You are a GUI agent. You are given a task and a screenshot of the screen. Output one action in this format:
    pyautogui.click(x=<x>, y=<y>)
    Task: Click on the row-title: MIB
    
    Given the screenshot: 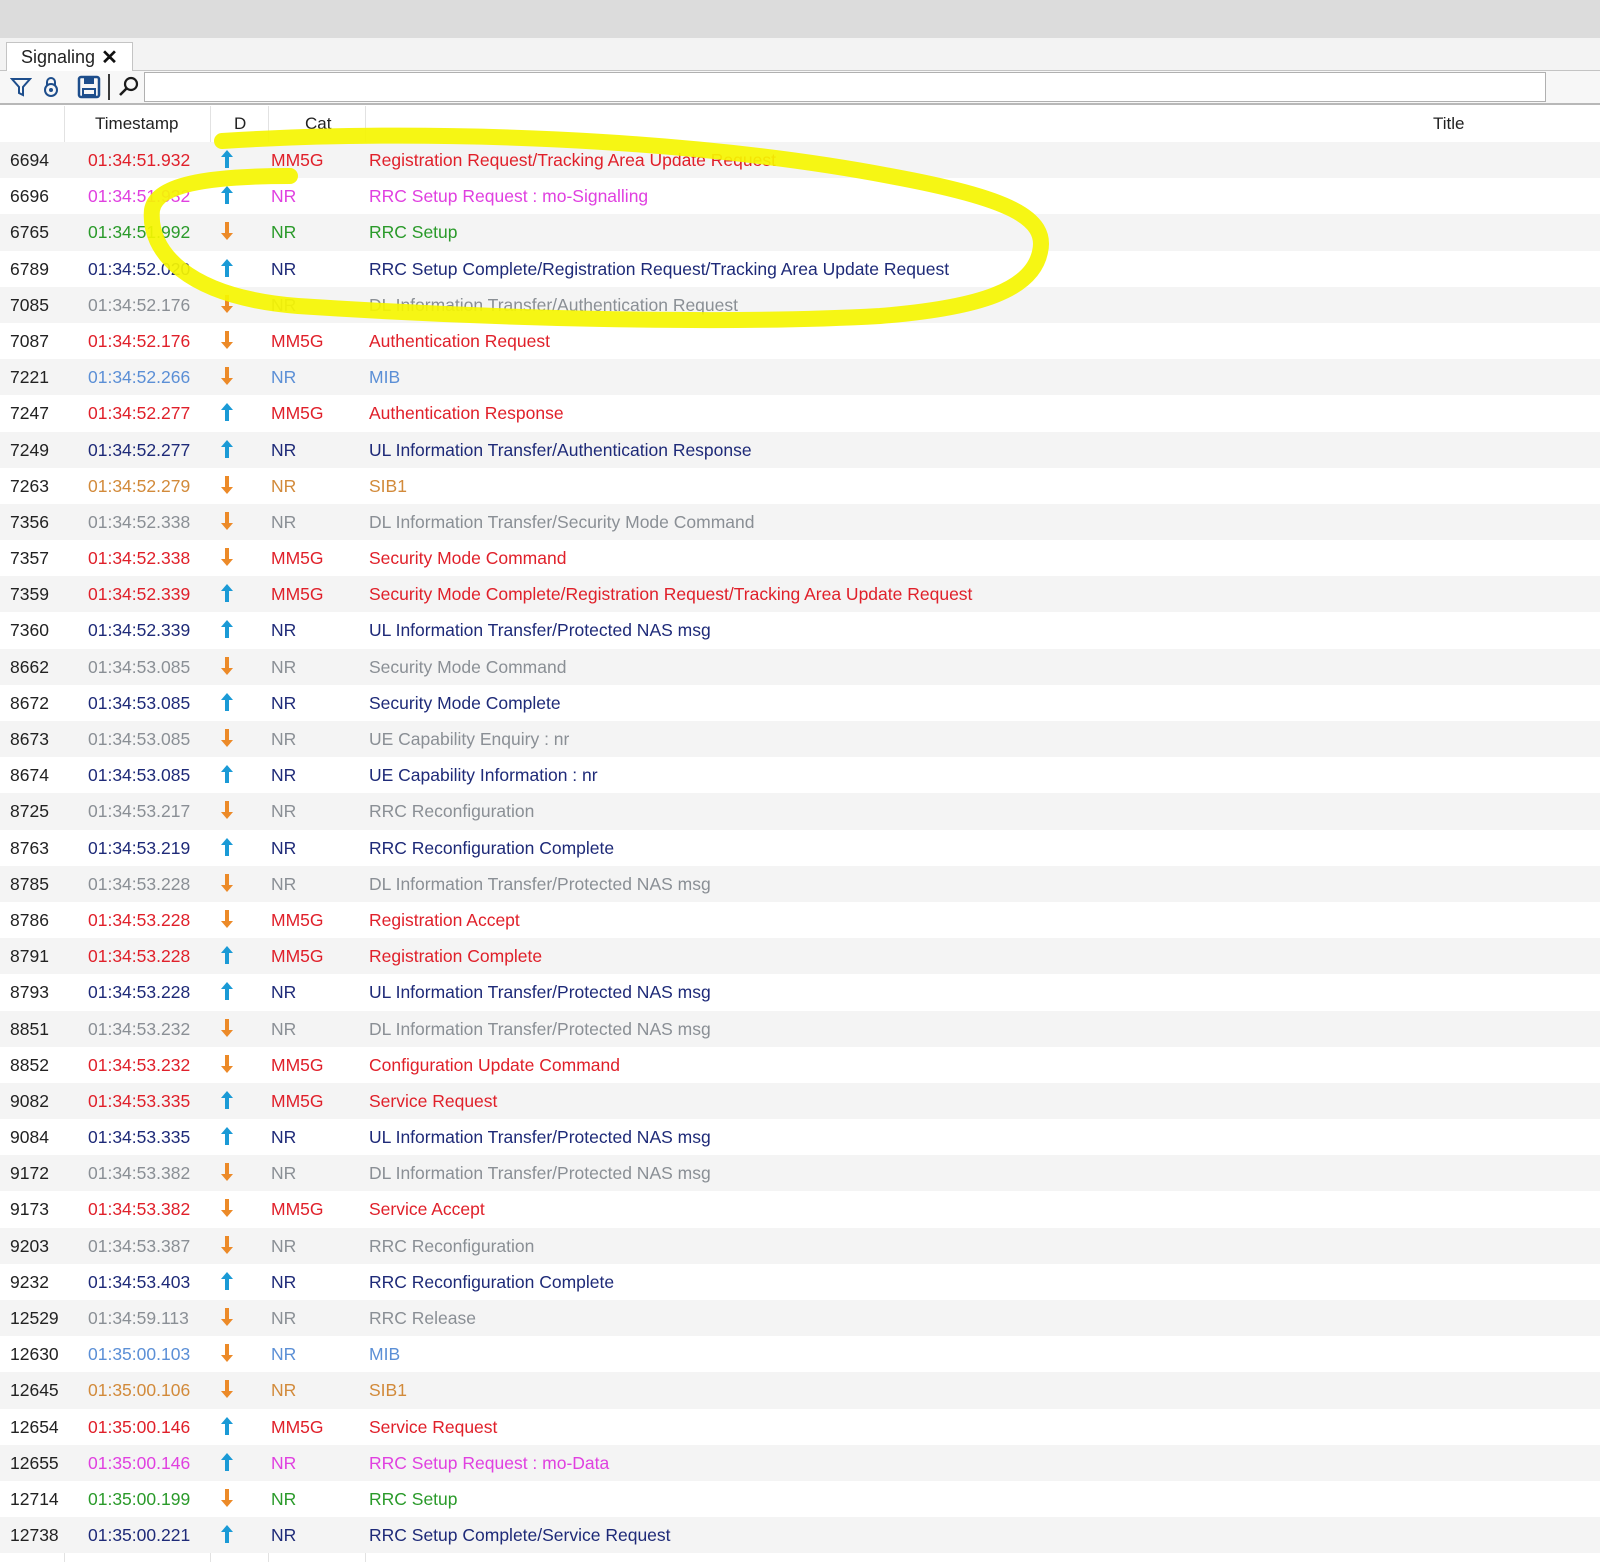 What is the action you would take?
    pyautogui.click(x=385, y=1354)
    